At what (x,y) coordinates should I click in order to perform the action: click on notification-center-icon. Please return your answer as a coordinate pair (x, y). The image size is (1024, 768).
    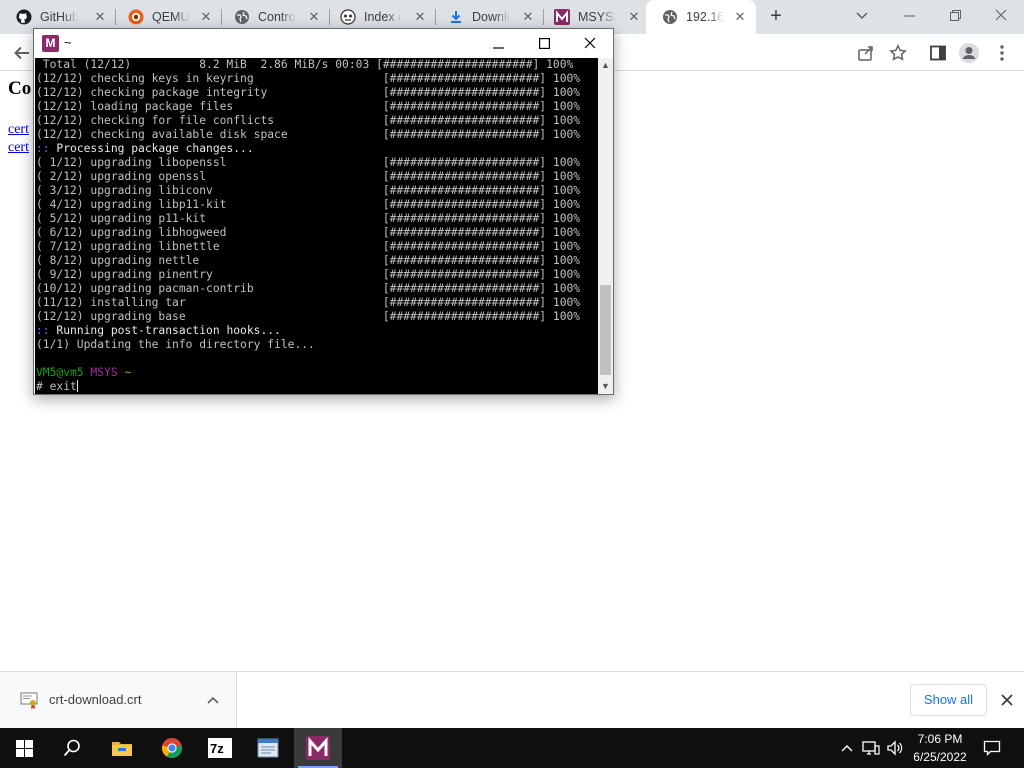
    Looking at the image, I should click on (992, 748).